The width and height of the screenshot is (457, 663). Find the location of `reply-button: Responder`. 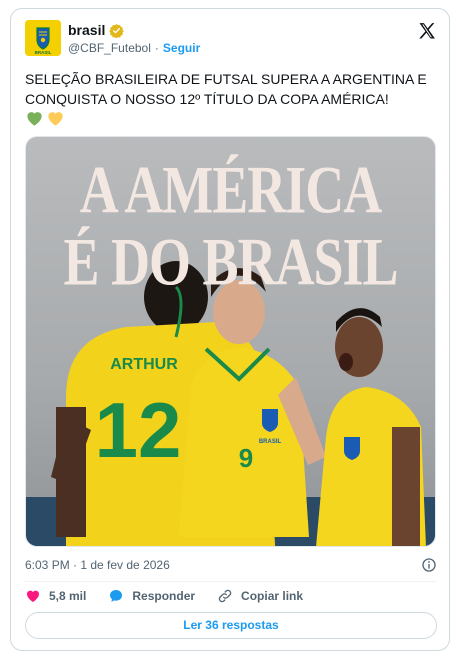

reply-button: Responder is located at coordinates (151, 596).